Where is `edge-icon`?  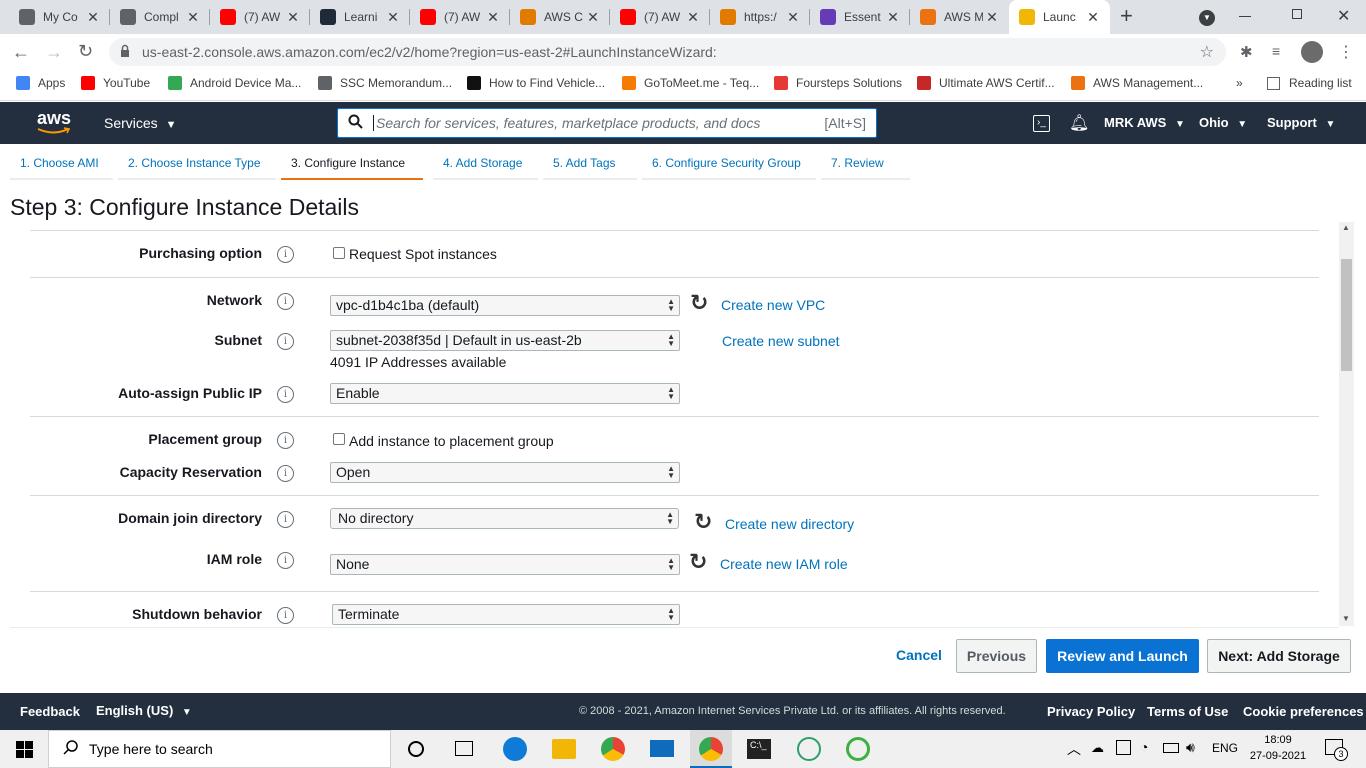 edge-icon is located at coordinates (515, 749).